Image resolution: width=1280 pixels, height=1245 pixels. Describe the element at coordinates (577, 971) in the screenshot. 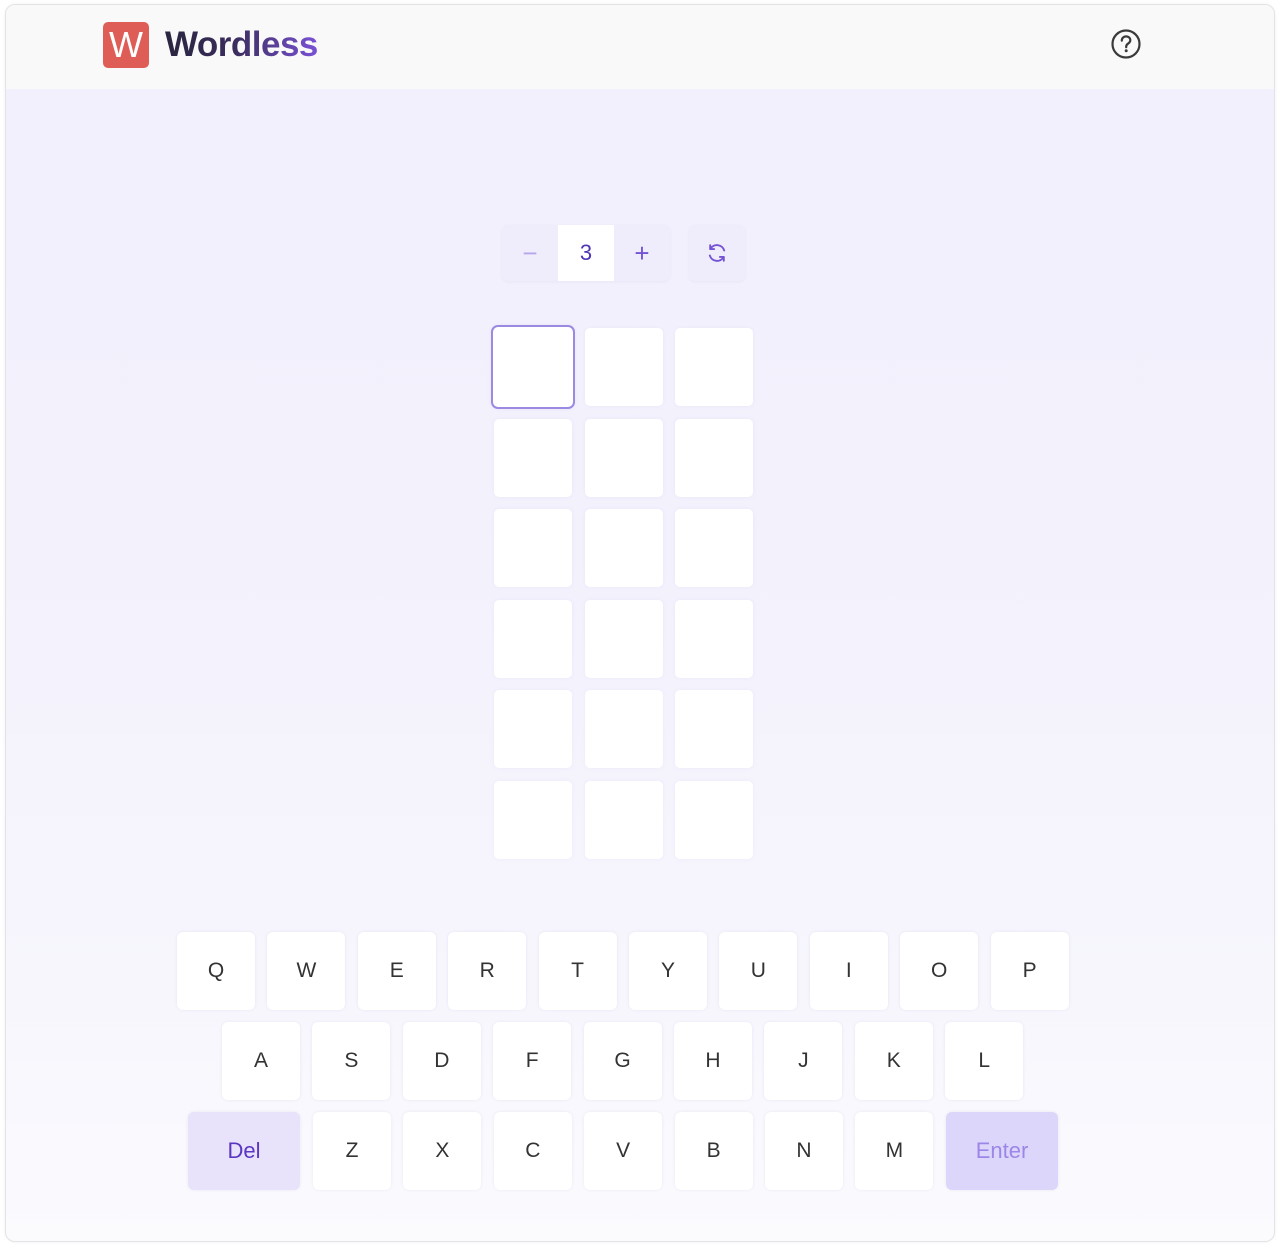

I see `key-t: T` at that location.